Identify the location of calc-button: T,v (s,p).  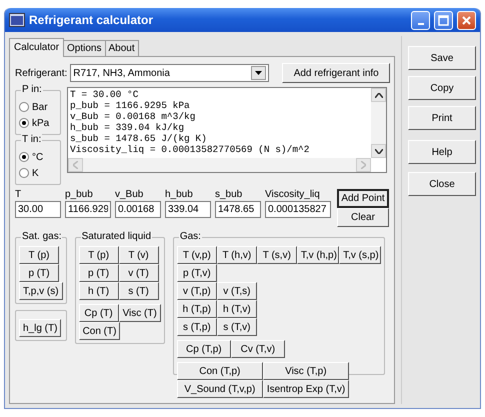
(360, 255).